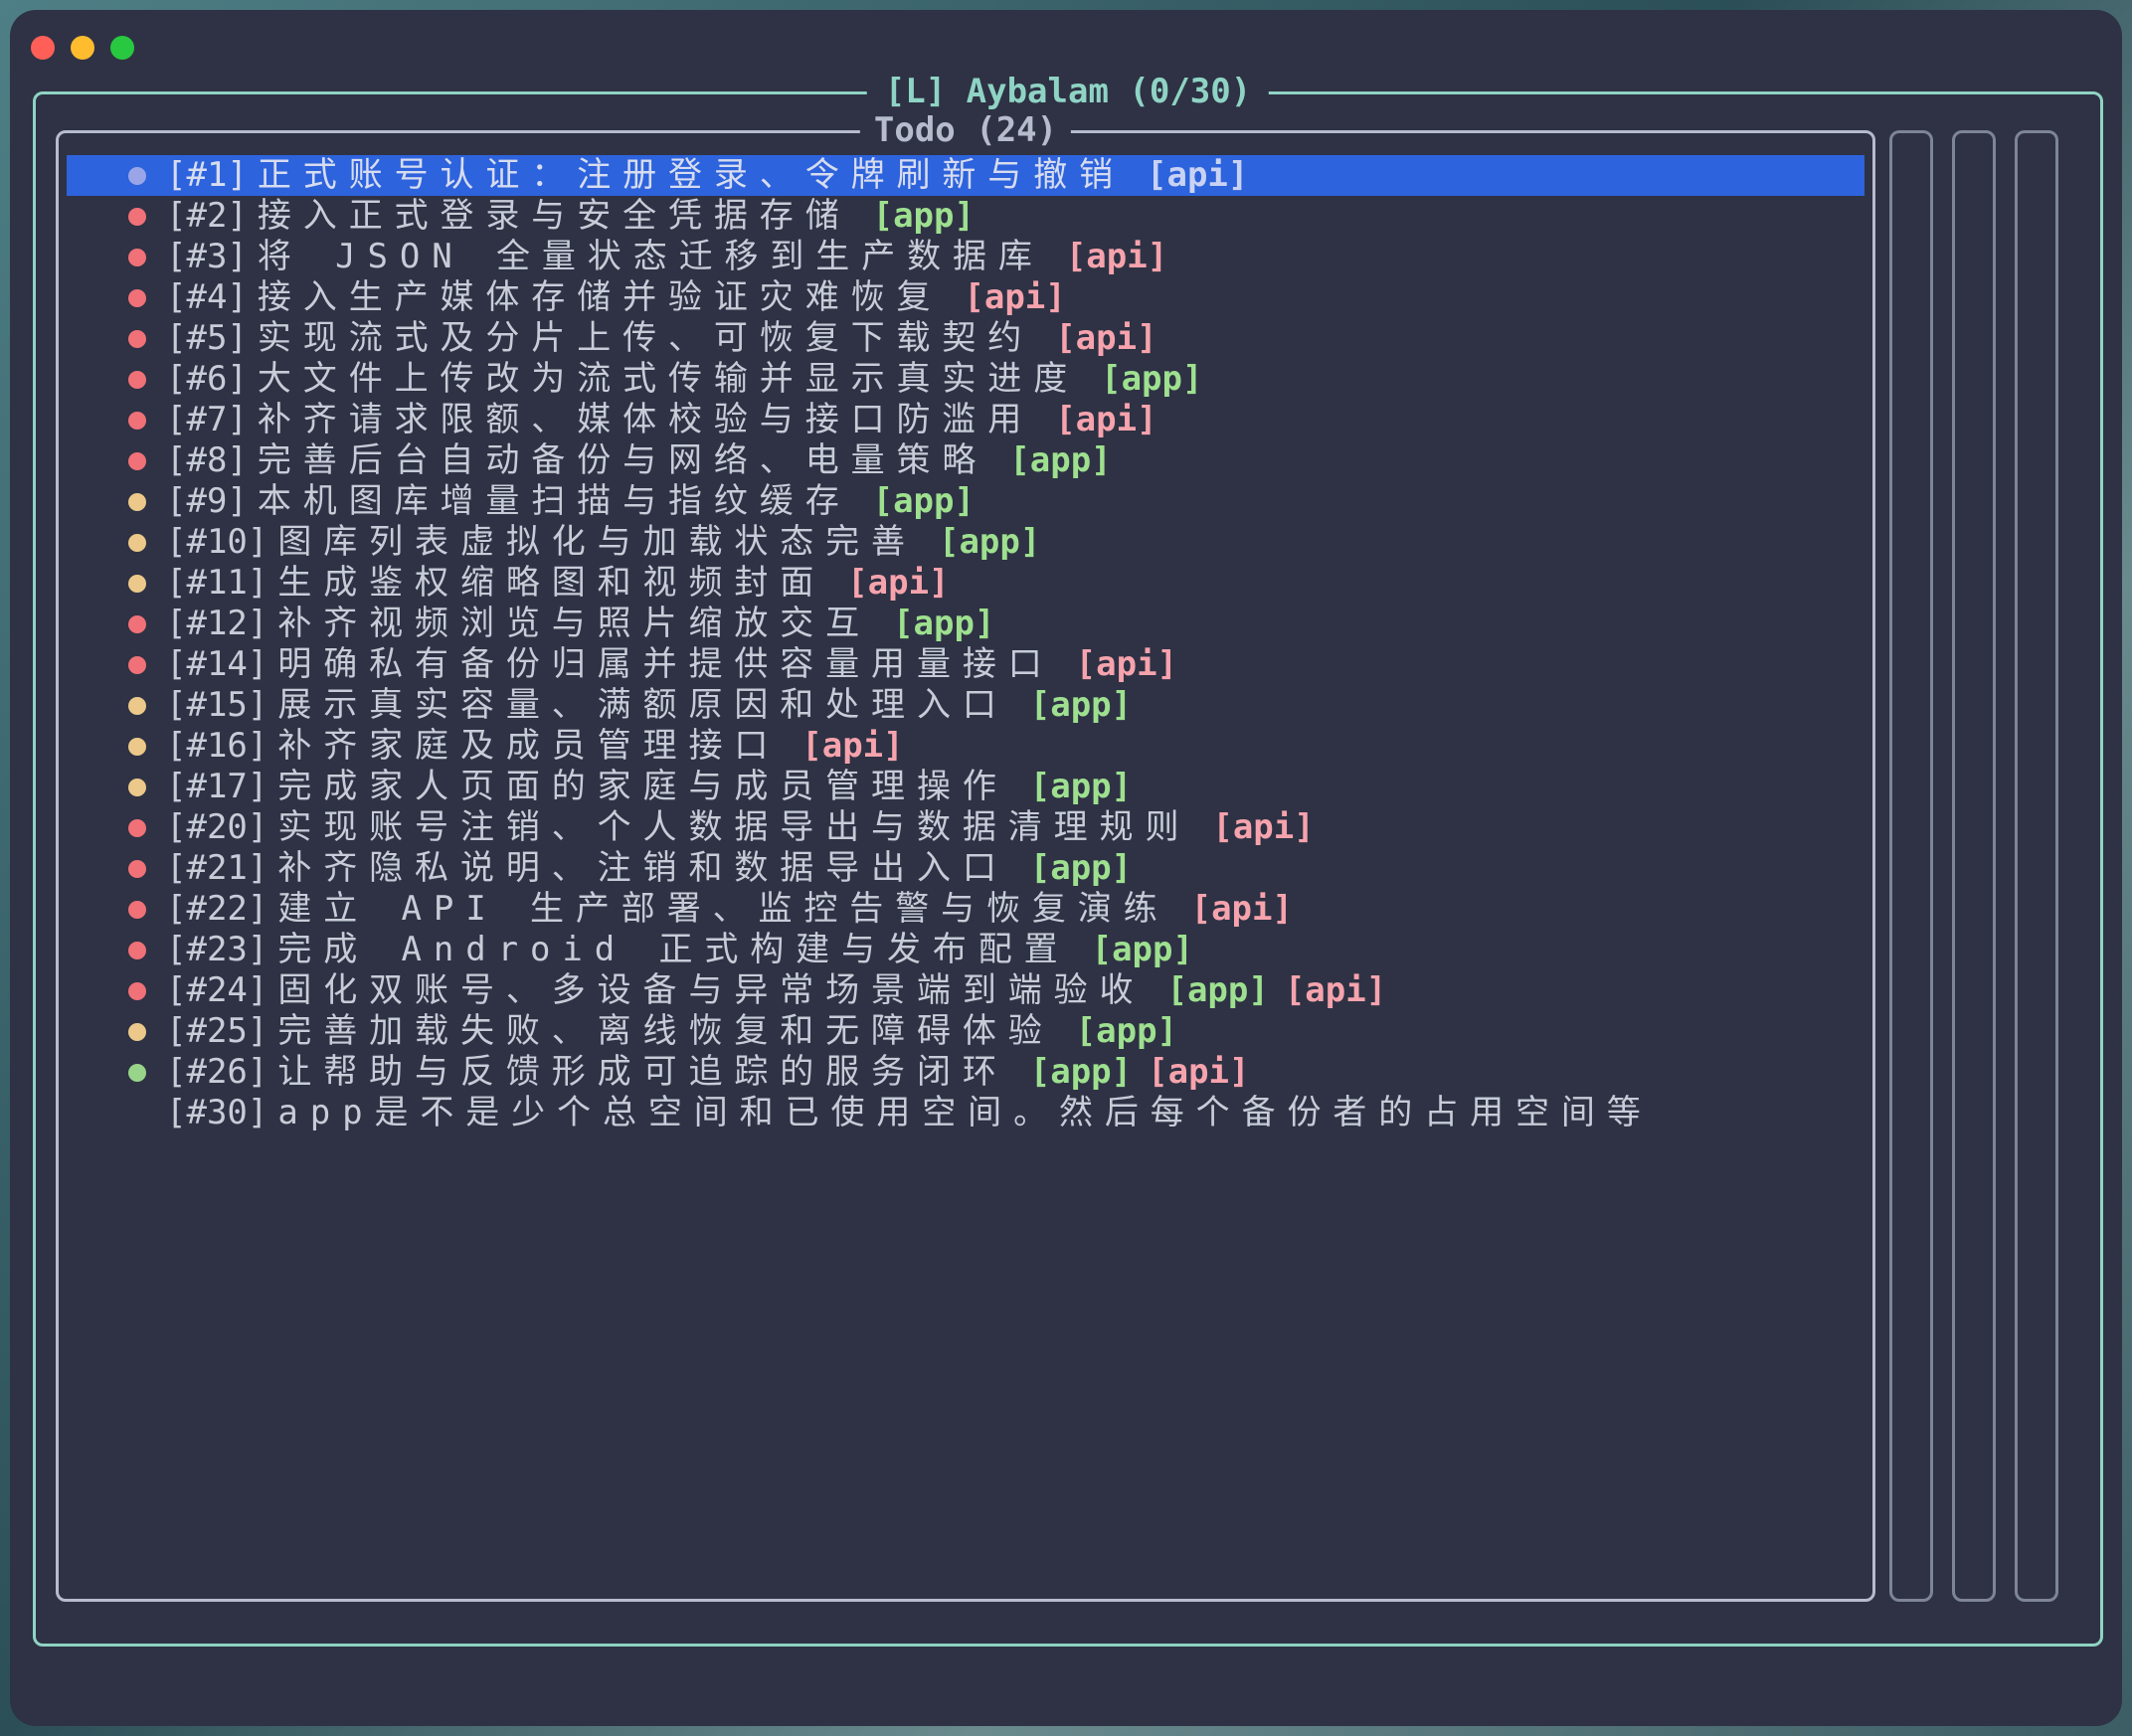 The image size is (2132, 1736). What do you see at coordinates (665, 664) in the screenshot?
I see `task-title: 明确私有备份归属并提供容量用量接口` at bounding box center [665, 664].